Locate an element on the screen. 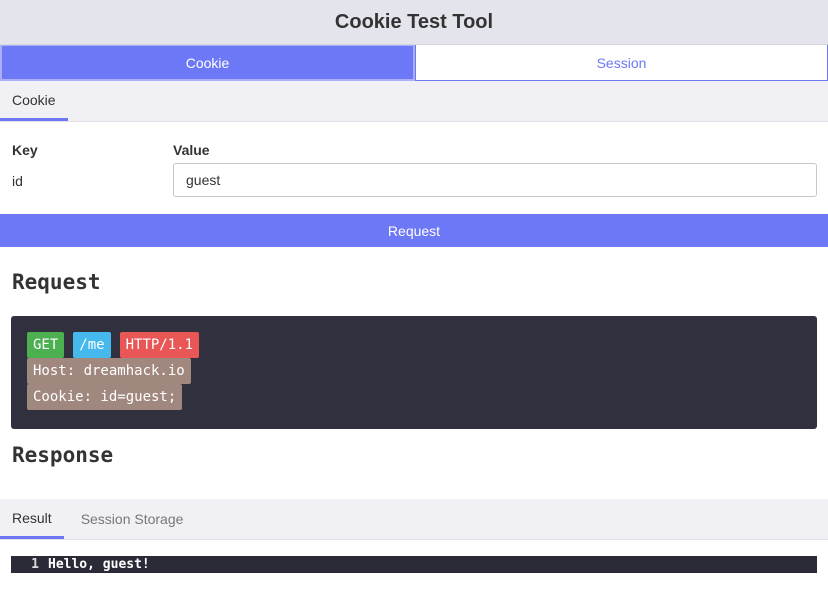 The image size is (828, 602). app-header: Cookie Test Tool is located at coordinates (414, 22).